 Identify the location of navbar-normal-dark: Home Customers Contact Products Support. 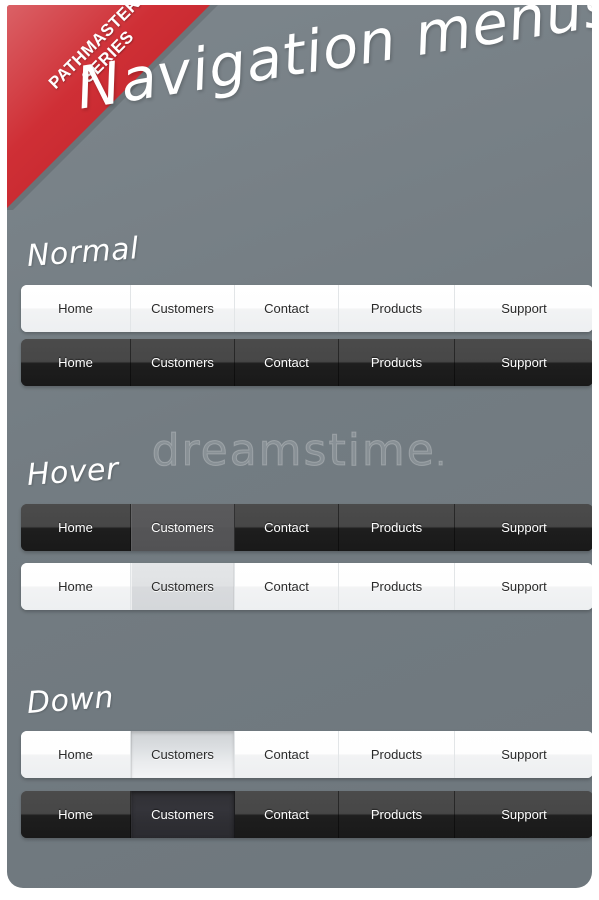
(306, 362).